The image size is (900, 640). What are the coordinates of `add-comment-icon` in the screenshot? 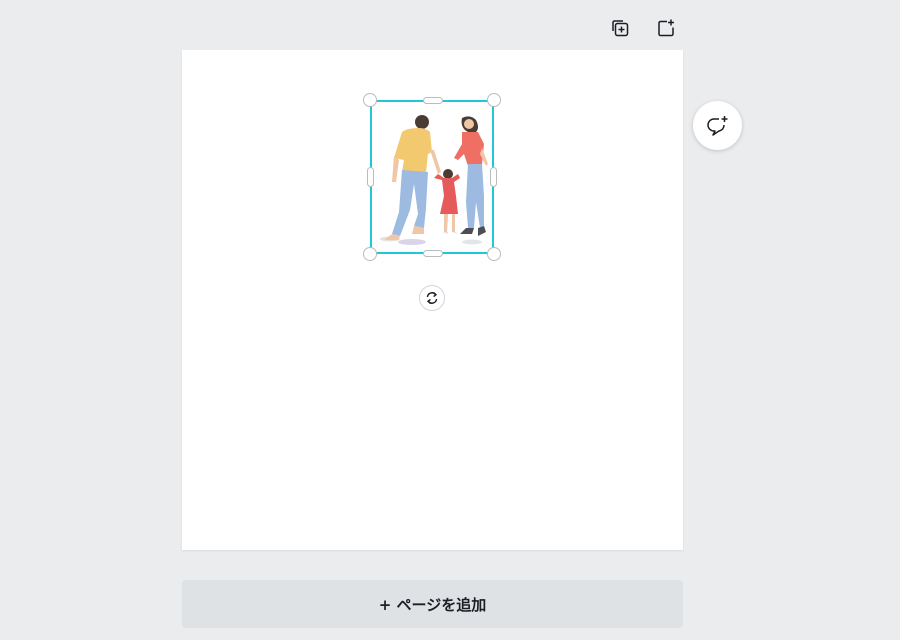 It's located at (716, 125).